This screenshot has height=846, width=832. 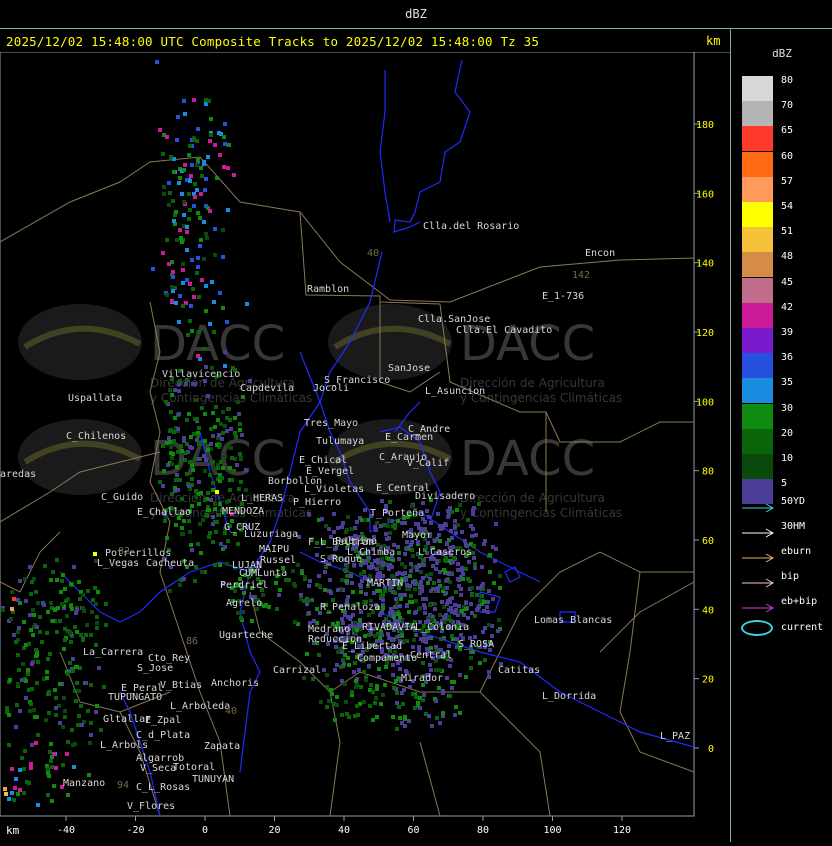 I want to click on place-name: SanJose, so click(x=409, y=368).